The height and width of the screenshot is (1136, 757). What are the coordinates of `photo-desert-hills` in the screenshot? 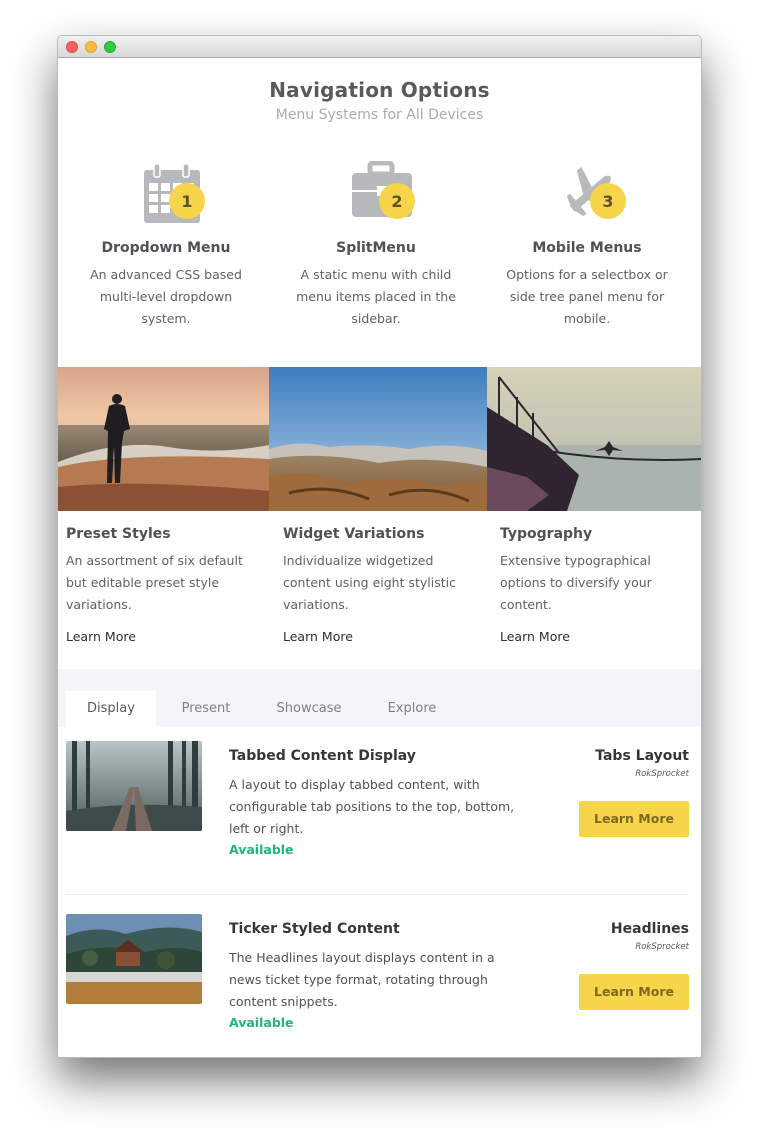 It's located at (378, 439).